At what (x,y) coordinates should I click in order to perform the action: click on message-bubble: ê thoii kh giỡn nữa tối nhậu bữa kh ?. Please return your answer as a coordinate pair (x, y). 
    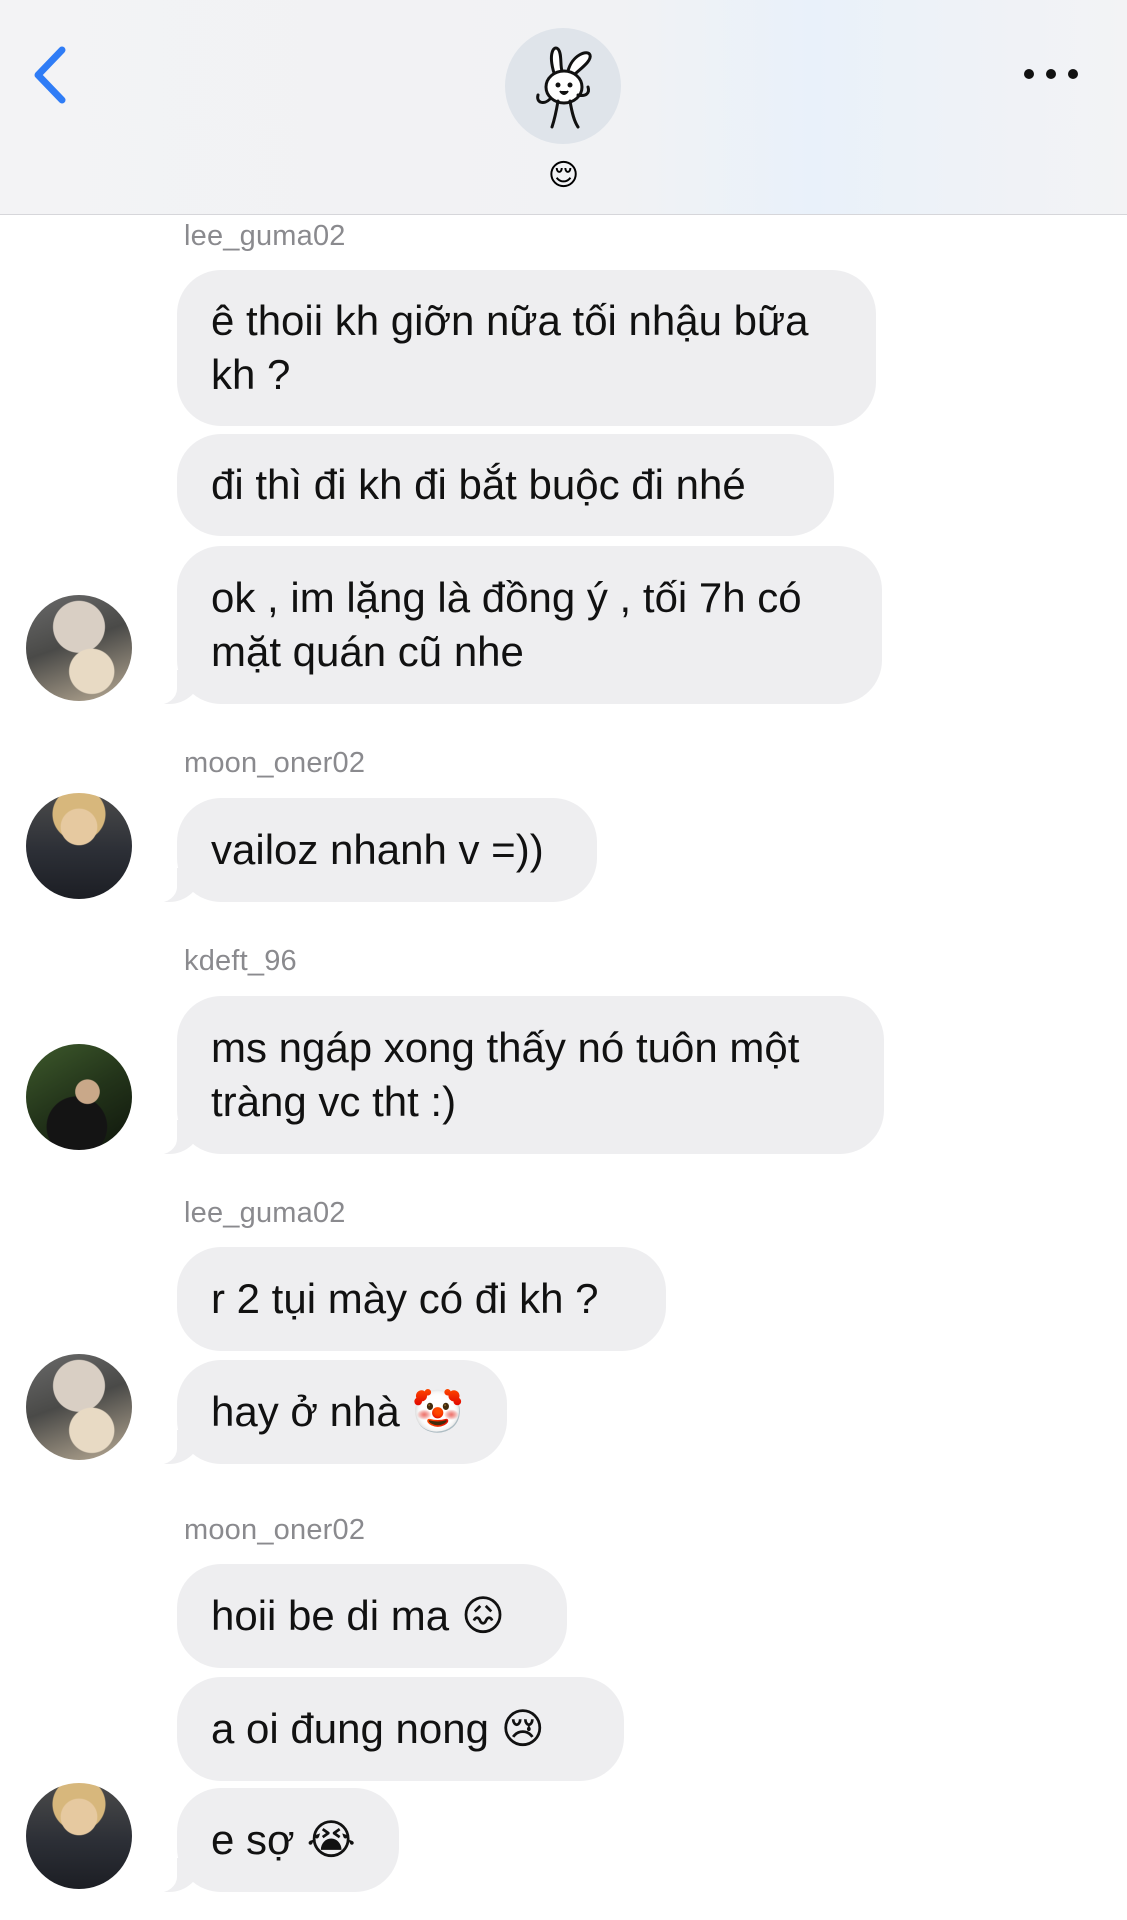
    Looking at the image, I should click on (526, 348).